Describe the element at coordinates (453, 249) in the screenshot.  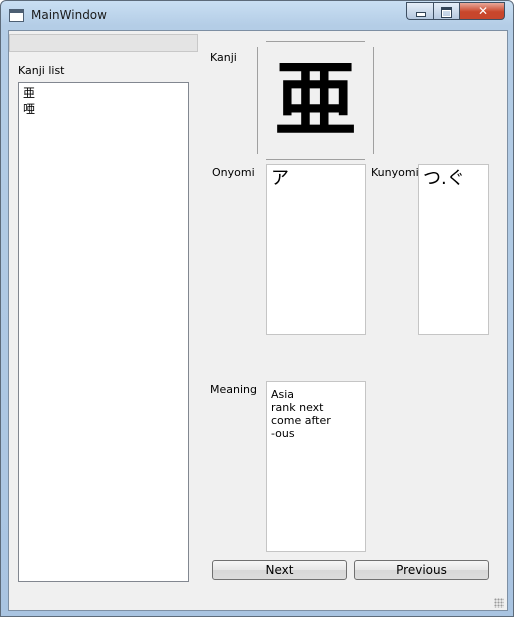
I see `kunyomi-field: つ.ぐ` at that location.